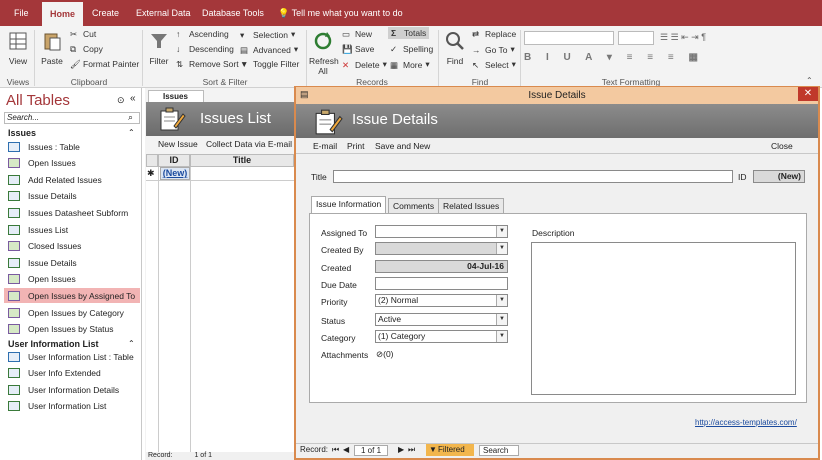 This screenshot has height=460, width=822. Describe the element at coordinates (636, 38) in the screenshot. I see `font-size-select` at that location.